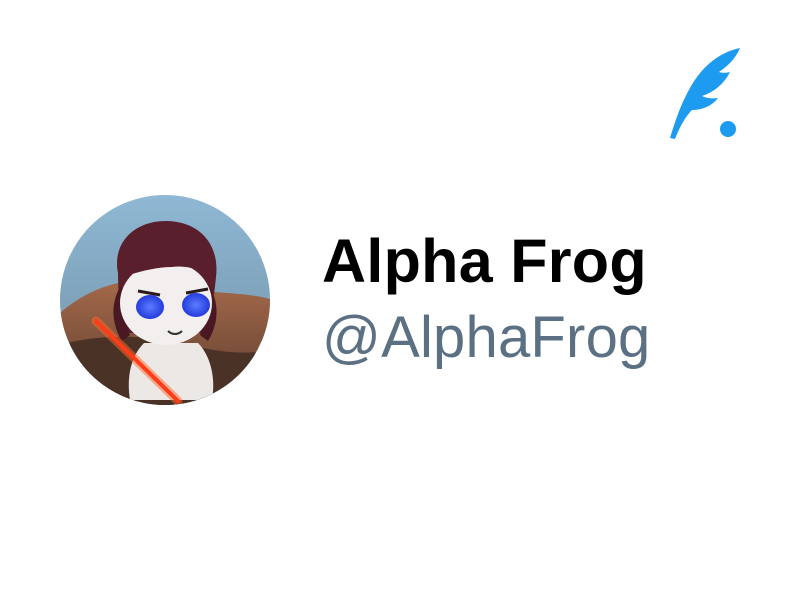  I want to click on feather-quill-icon, so click(704, 94).